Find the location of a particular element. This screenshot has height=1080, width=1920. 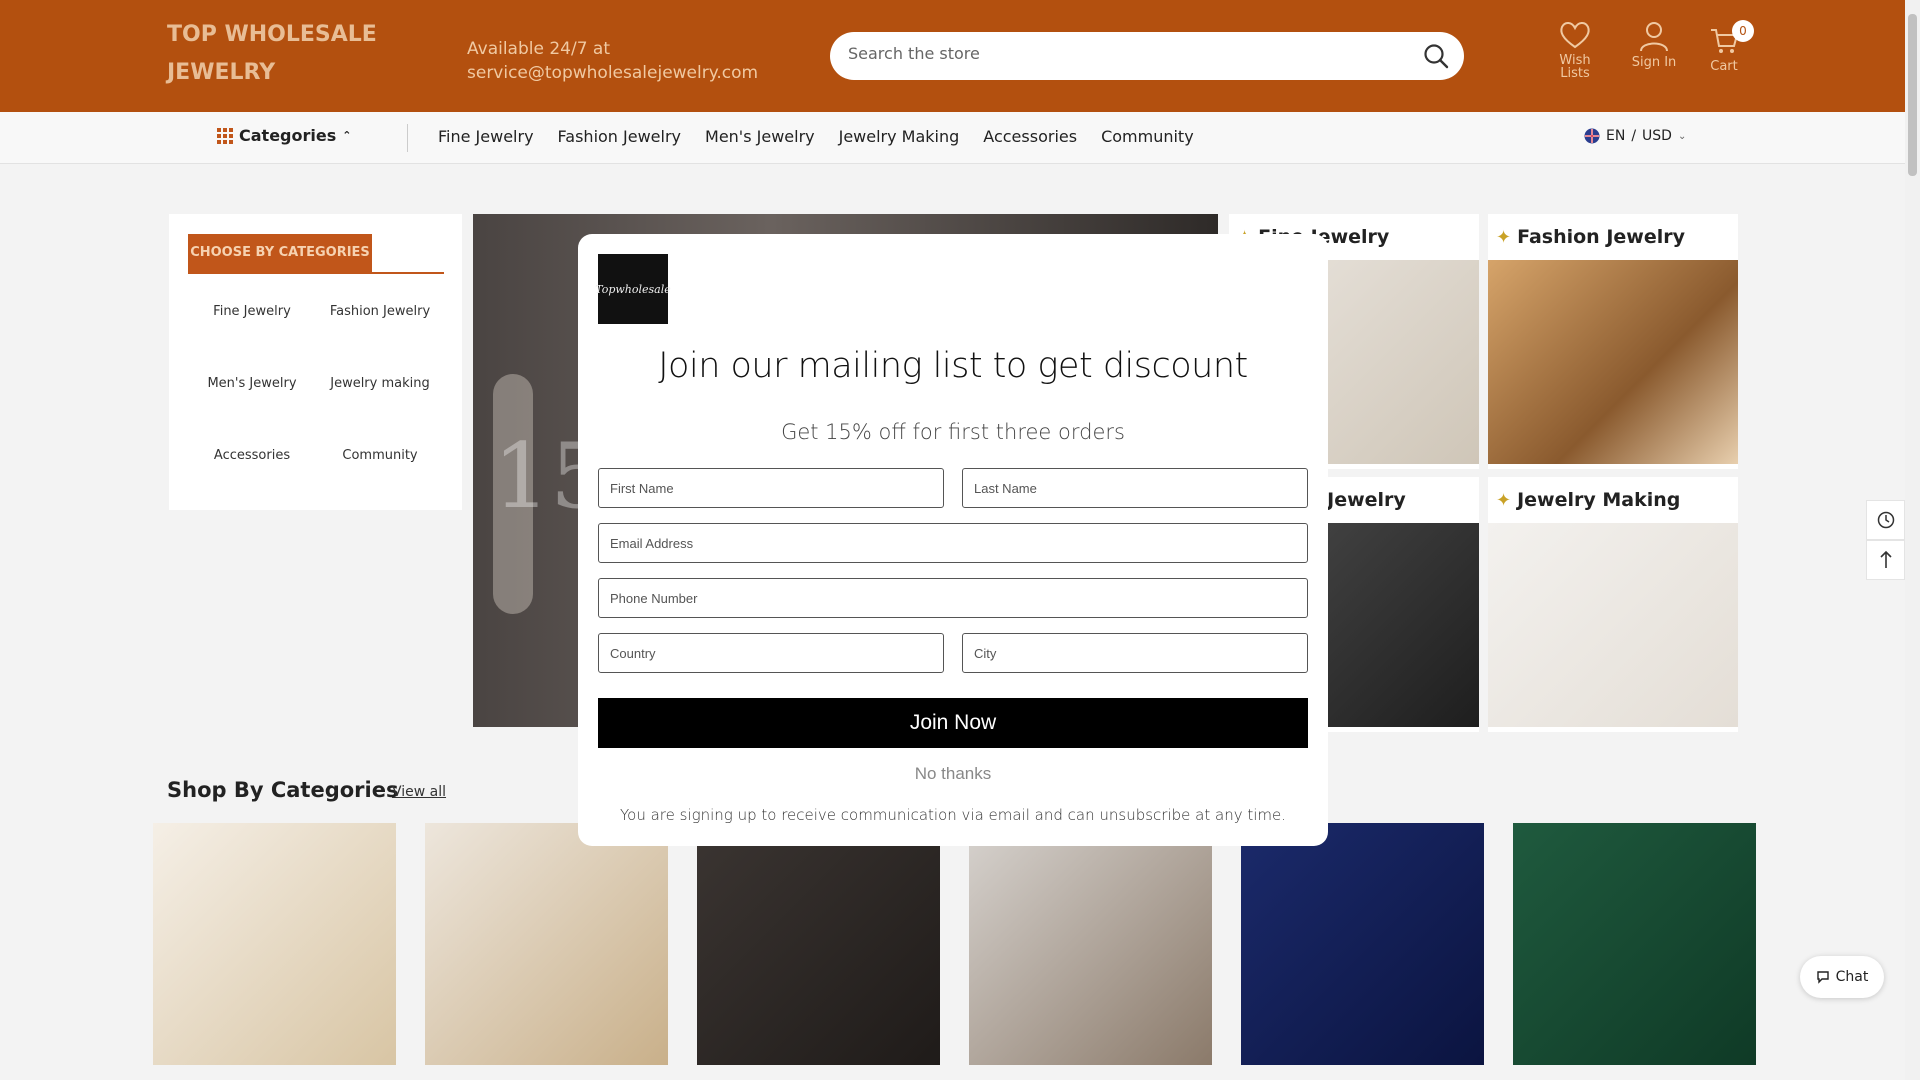

phone-field is located at coordinates (953, 598).